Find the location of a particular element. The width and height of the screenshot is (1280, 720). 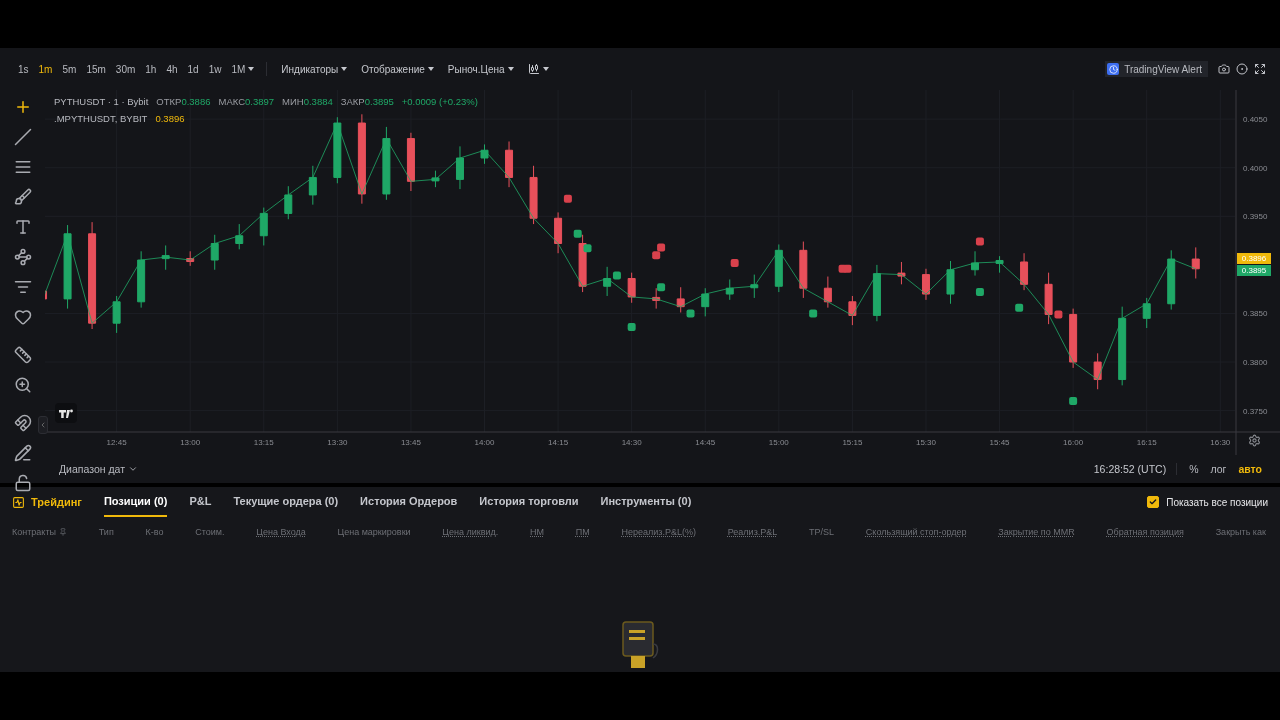

price-change: +0.0009 (+0.23%) is located at coordinates (439, 101).